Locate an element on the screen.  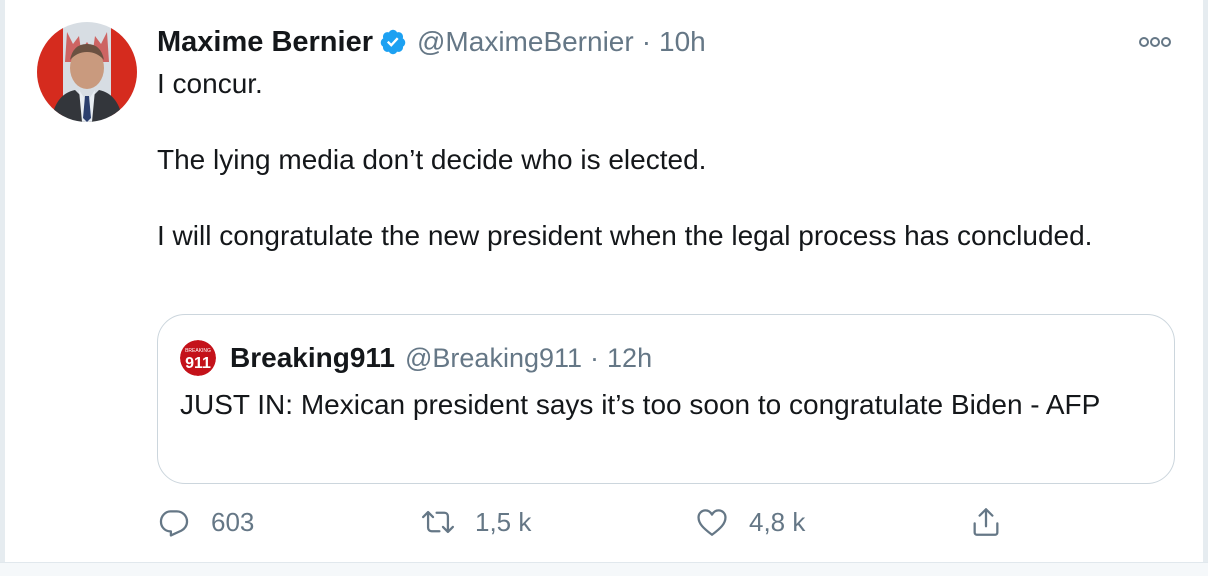
author-avatar is located at coordinates (87, 72).